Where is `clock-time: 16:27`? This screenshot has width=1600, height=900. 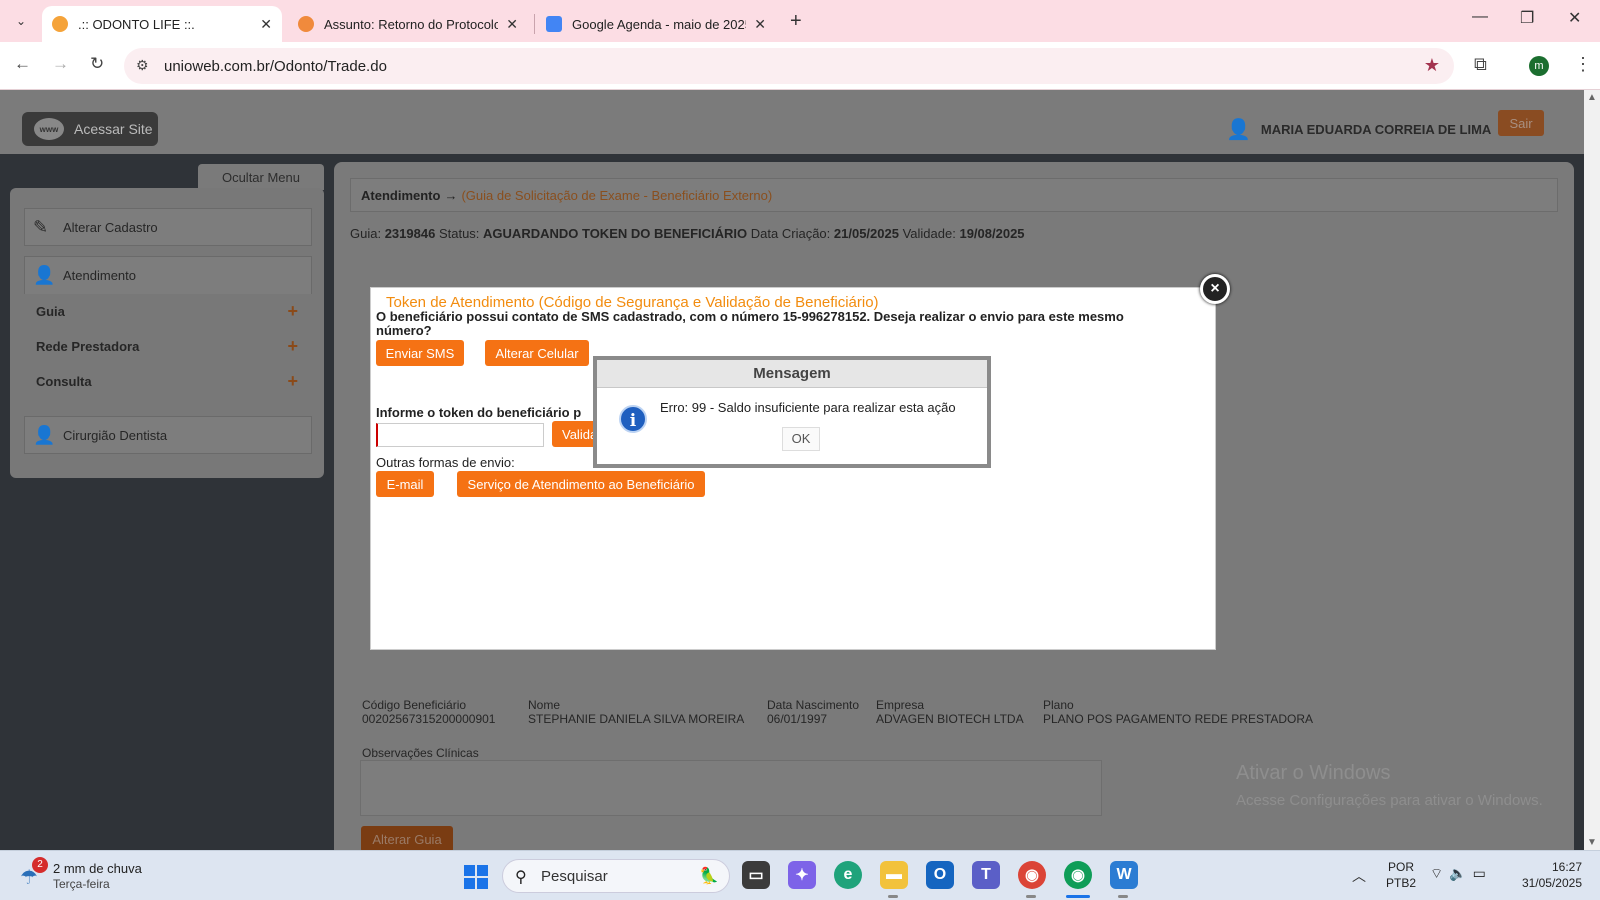
clock-time: 16:27 is located at coordinates (1566, 867).